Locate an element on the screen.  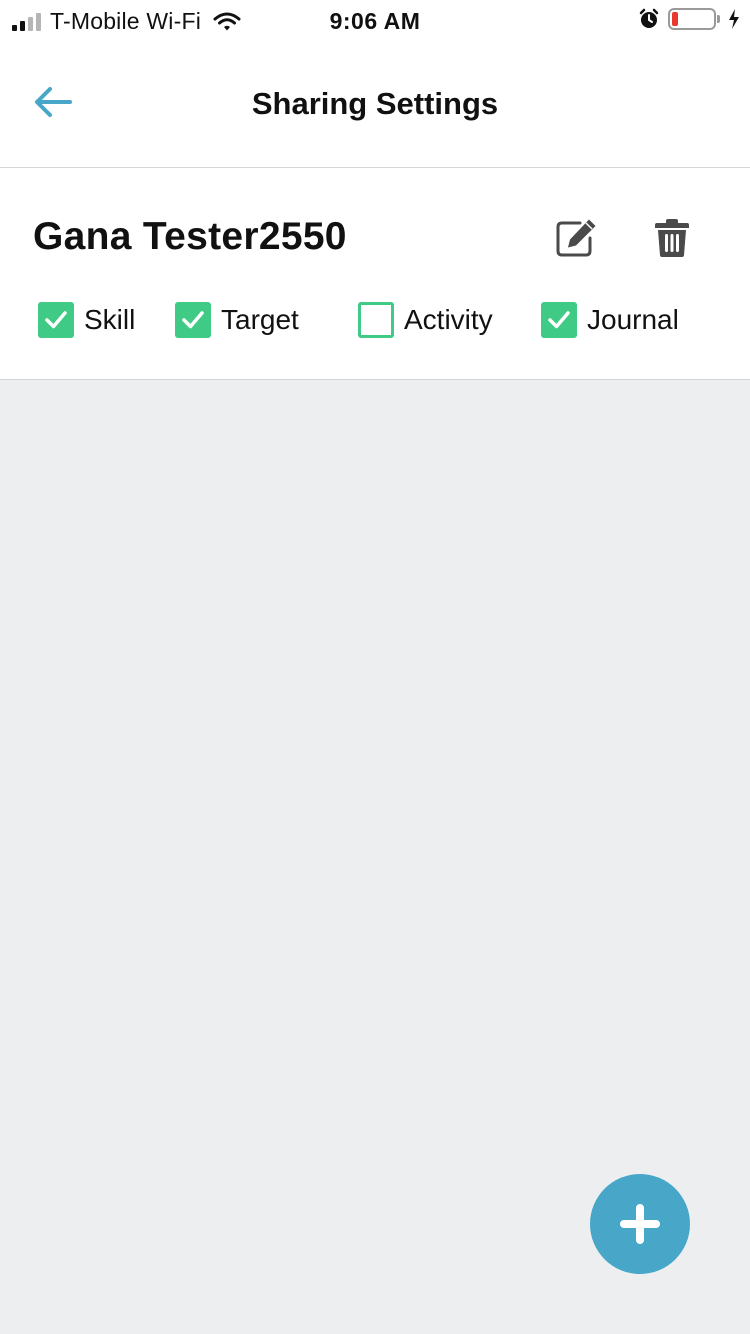
trash-icon is located at coordinates (672, 238).